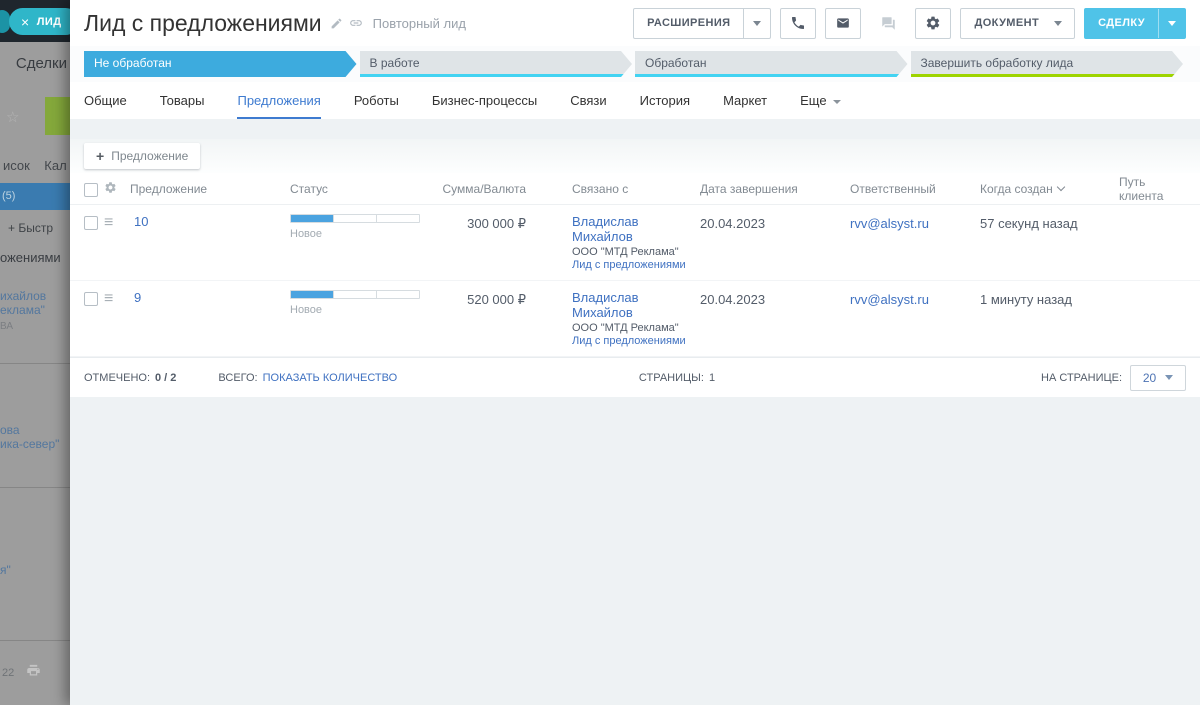  I want to click on show-count-link: ПОКАЗАТЬ КОЛИЧЕСТВО, so click(330, 378).